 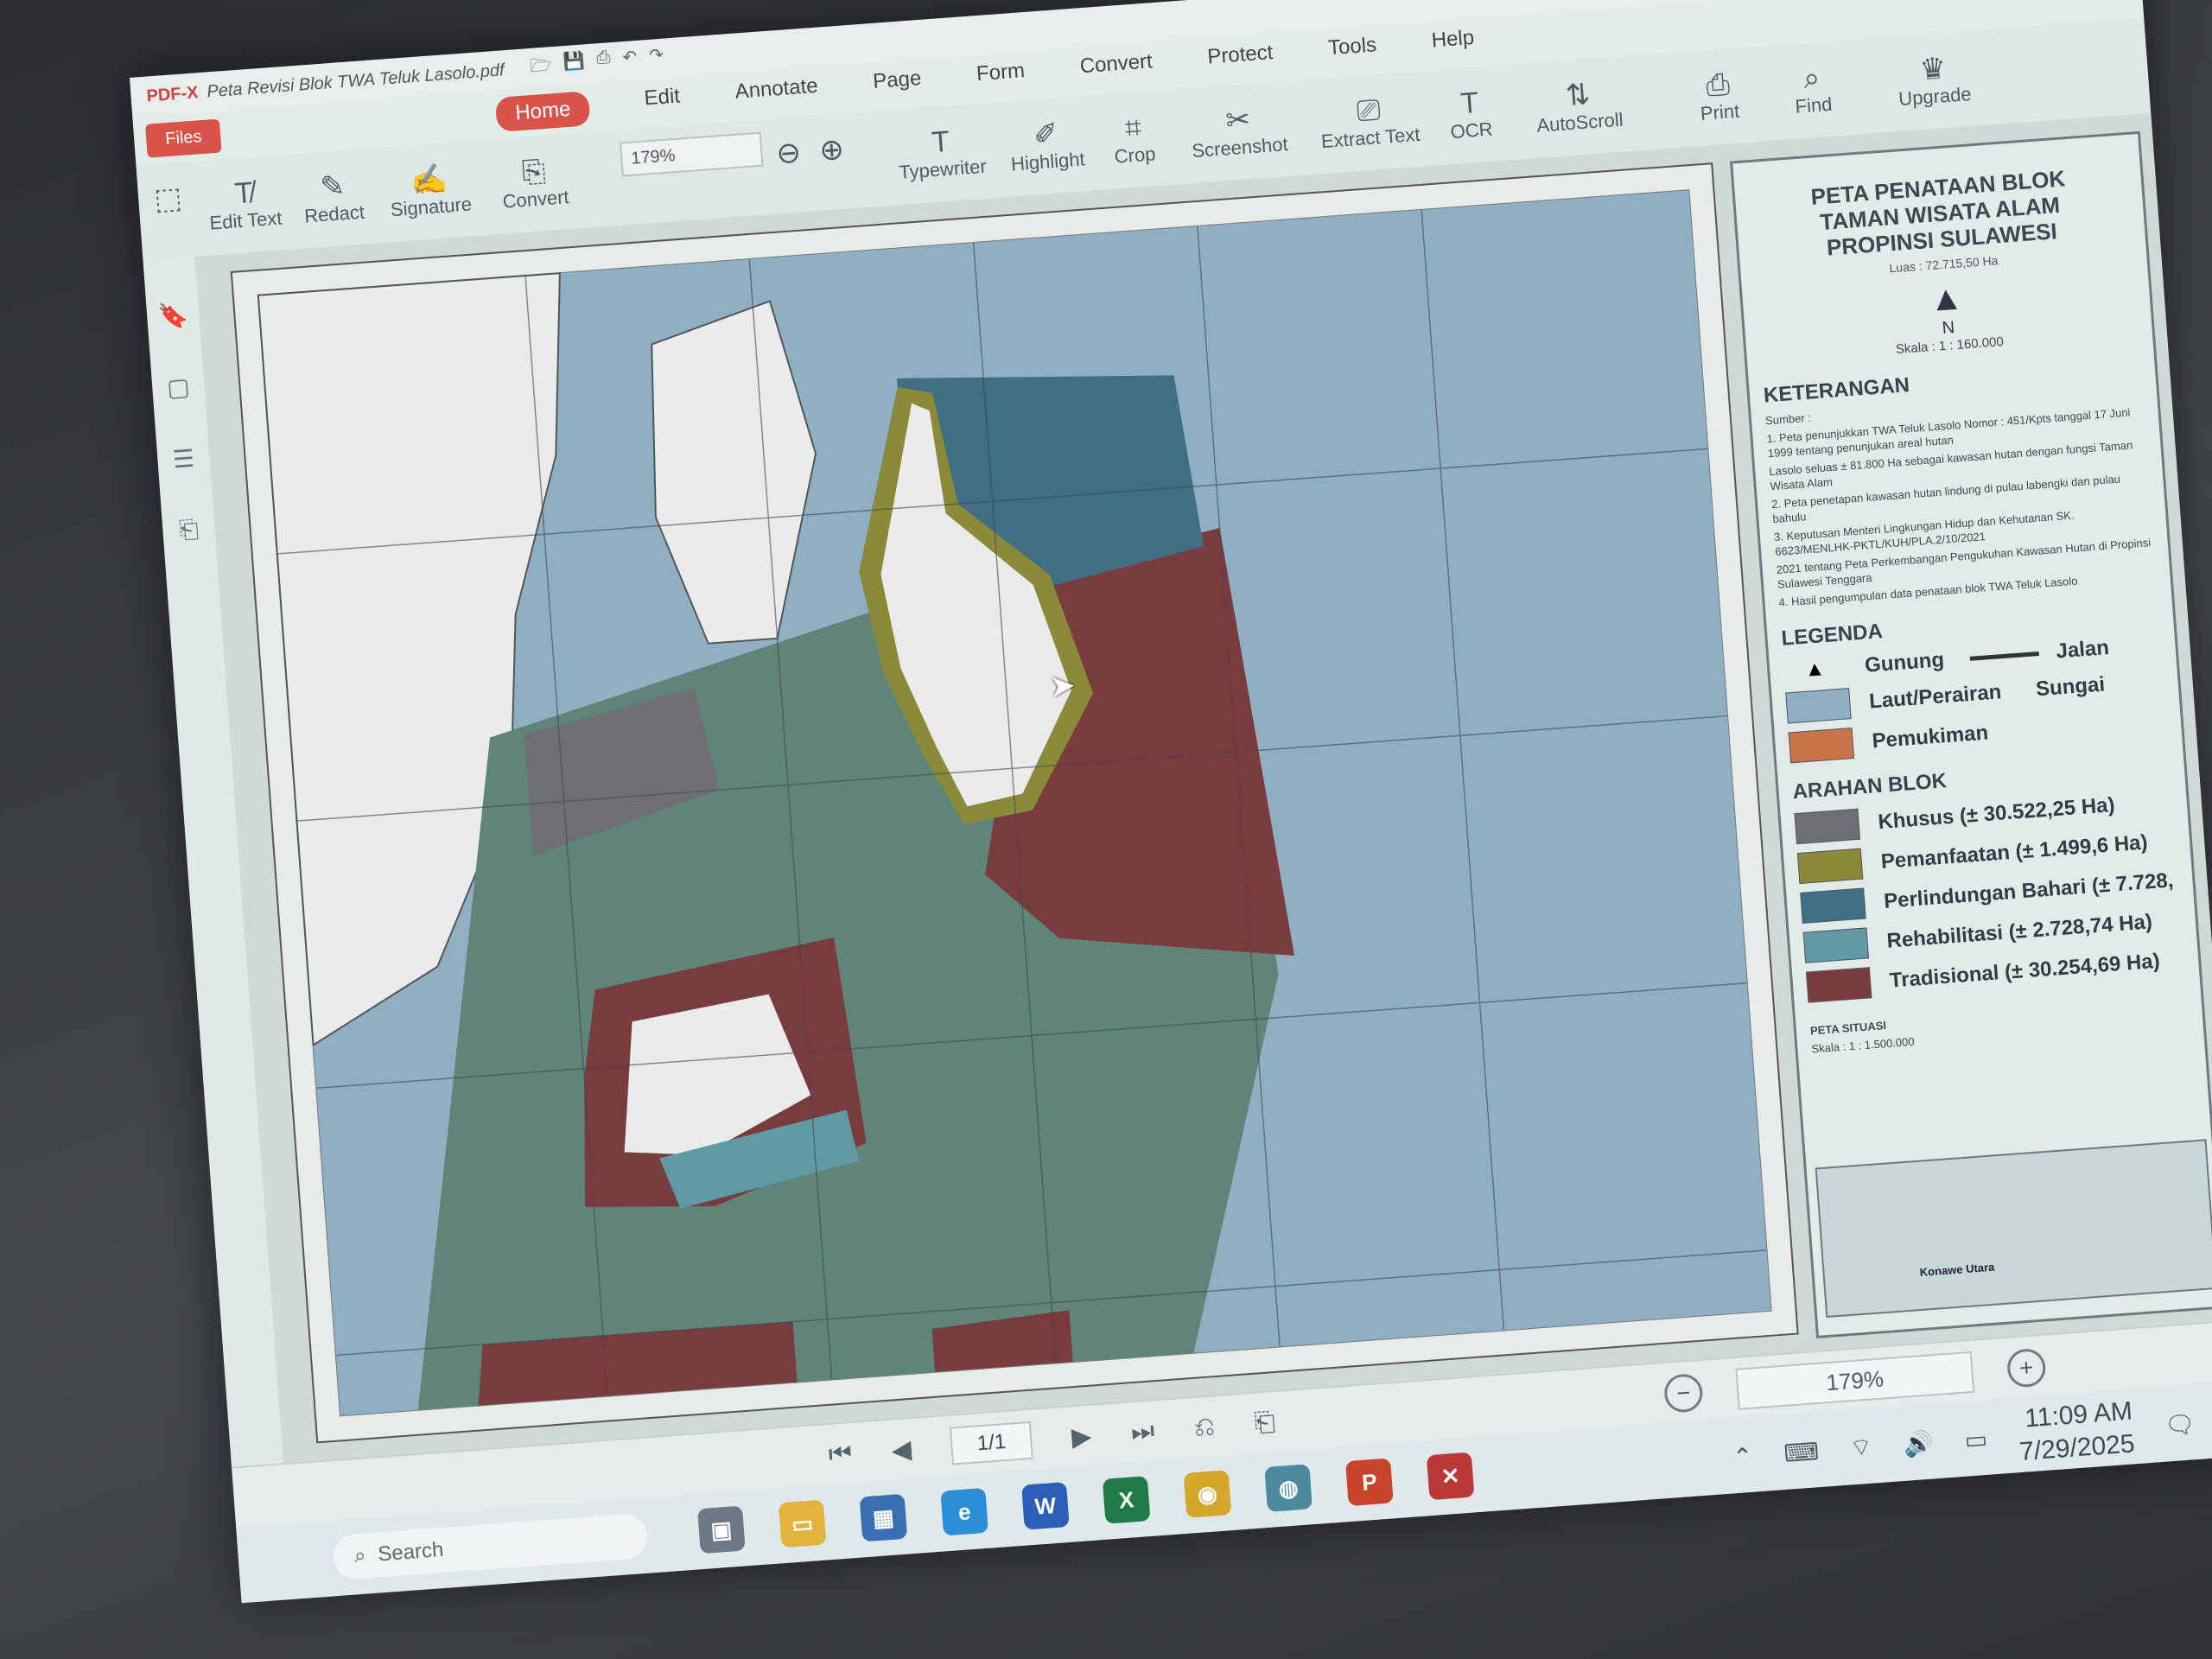 I want to click on rotate-right-icon: ⎗, so click(x=1265, y=1423).